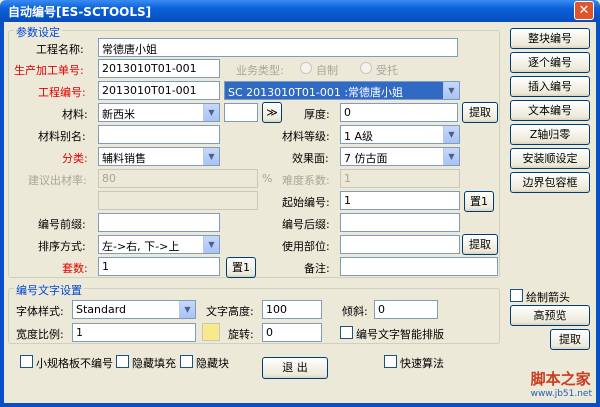 The width and height of the screenshot is (600, 407). Describe the element at coordinates (159, 134) in the screenshot. I see `material-alias-field` at that location.